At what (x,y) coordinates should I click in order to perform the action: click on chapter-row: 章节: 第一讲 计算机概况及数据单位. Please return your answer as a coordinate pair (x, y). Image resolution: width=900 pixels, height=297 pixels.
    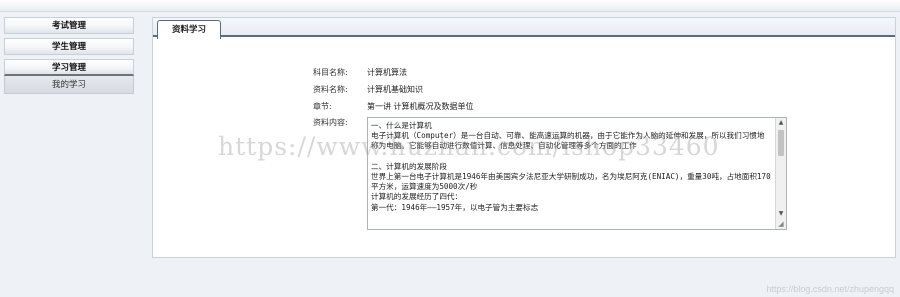
    Looking at the image, I should click on (550, 107).